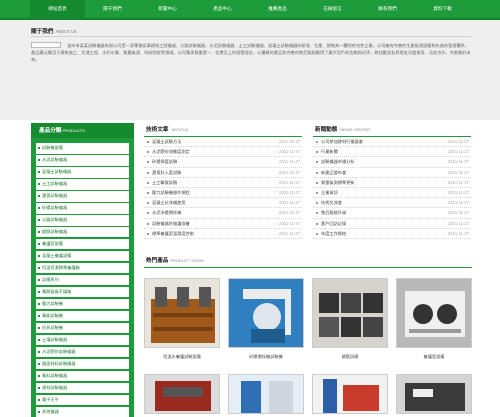  What do you see at coordinates (392, 193) in the screenshot?
I see `news-row: 企業資訊 2021-11-27` at bounding box center [392, 193].